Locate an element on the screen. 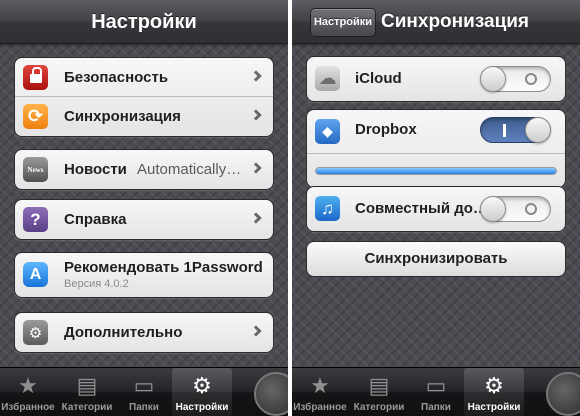 The height and width of the screenshot is (416, 580). version-label: Версия 4.0.2 is located at coordinates (96, 284).